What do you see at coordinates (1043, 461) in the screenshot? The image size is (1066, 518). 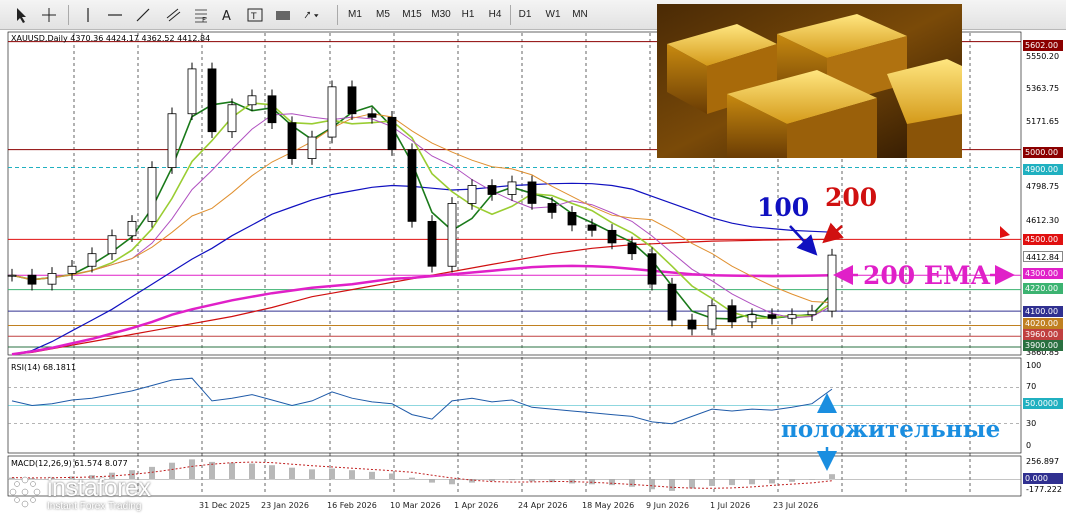 I see `macd-axis-label: 256.897` at bounding box center [1043, 461].